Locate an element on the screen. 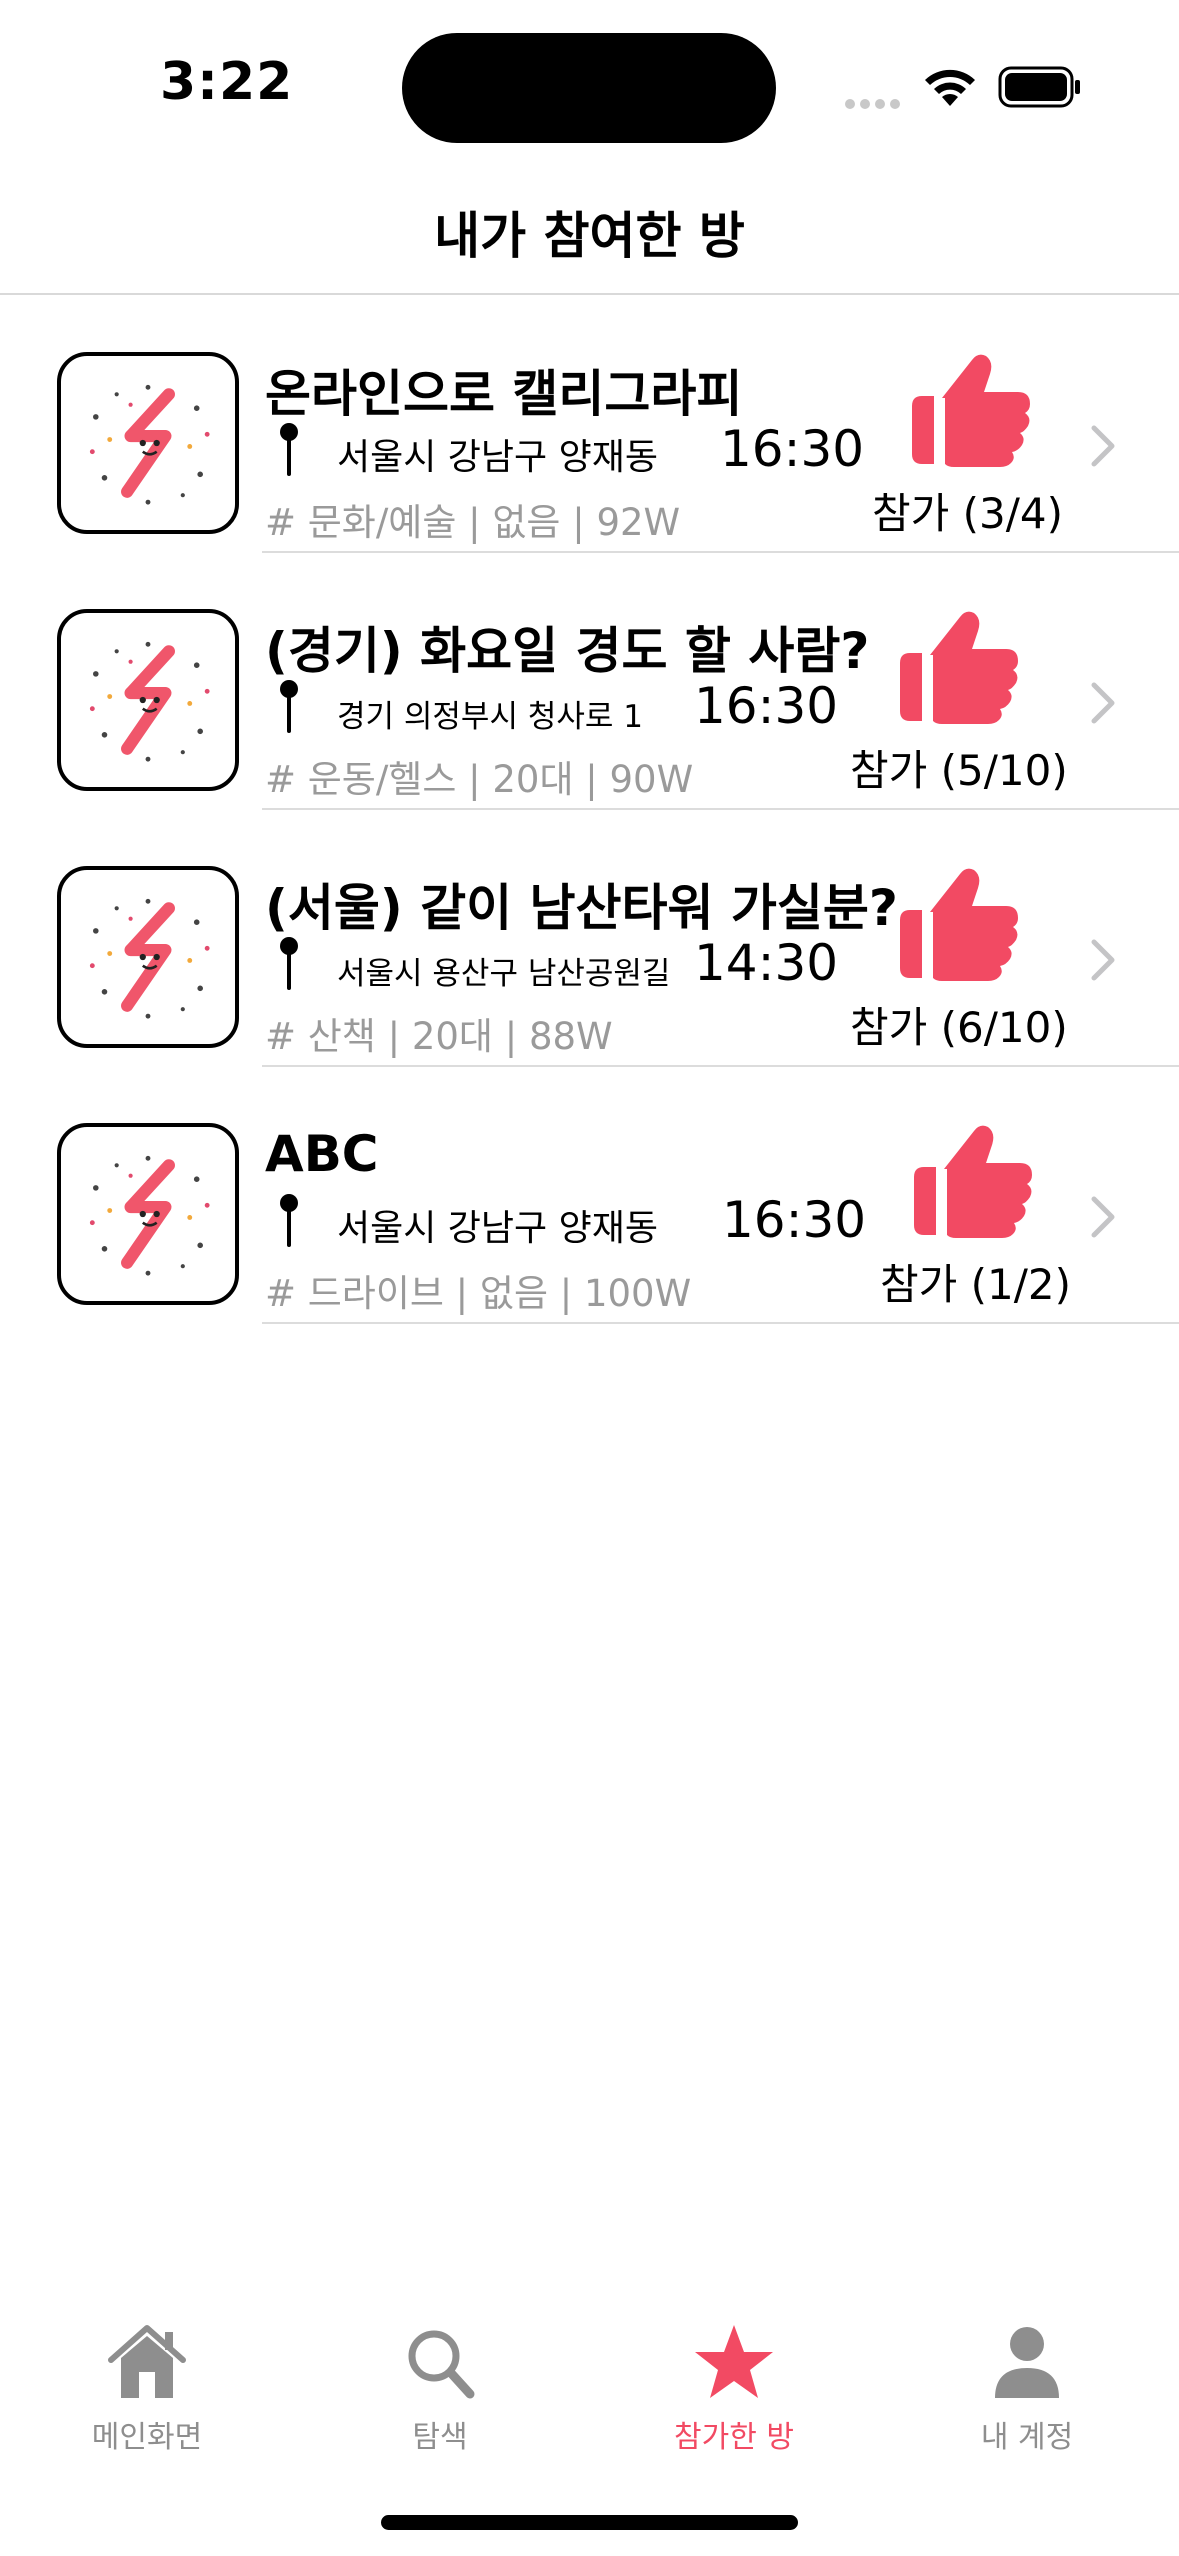 Image resolution: width=1179 pixels, height=2556 pixels. tab-my-account: 내 계정 is located at coordinates (1027, 2397).